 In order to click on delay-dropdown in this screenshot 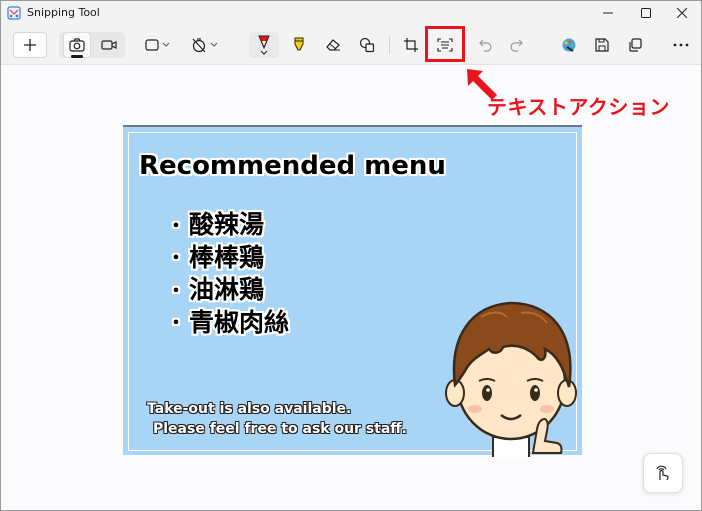, I will do `click(204, 45)`.